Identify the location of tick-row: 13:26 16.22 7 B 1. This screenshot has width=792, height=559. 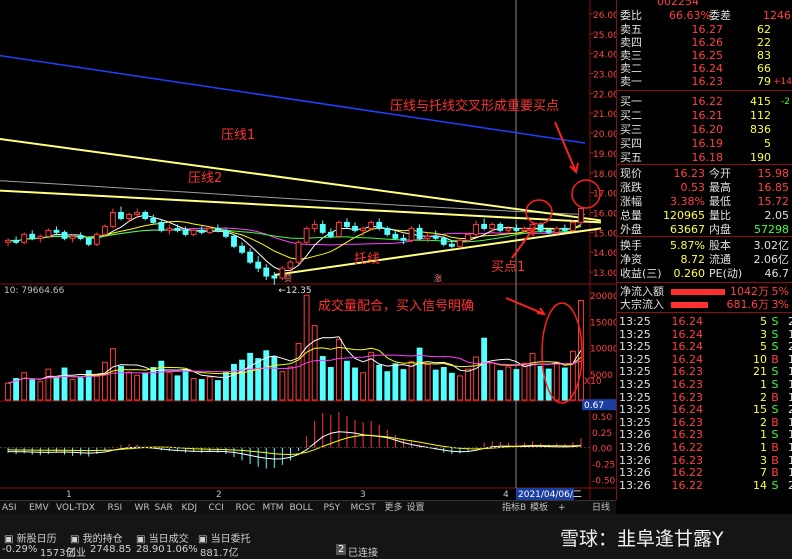
(705, 473).